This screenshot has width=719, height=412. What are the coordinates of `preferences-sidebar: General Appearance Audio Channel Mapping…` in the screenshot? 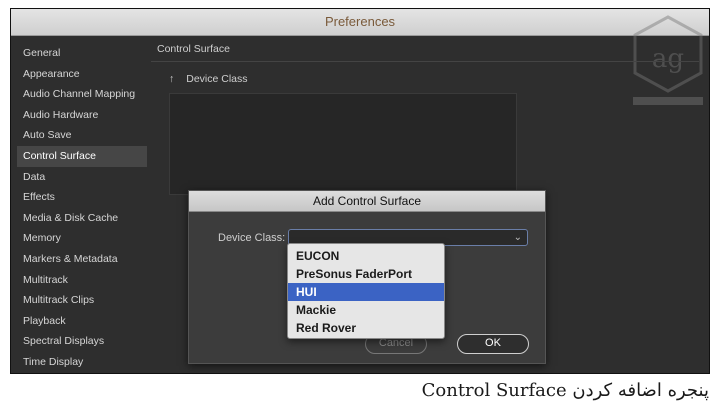 It's located at (82, 208).